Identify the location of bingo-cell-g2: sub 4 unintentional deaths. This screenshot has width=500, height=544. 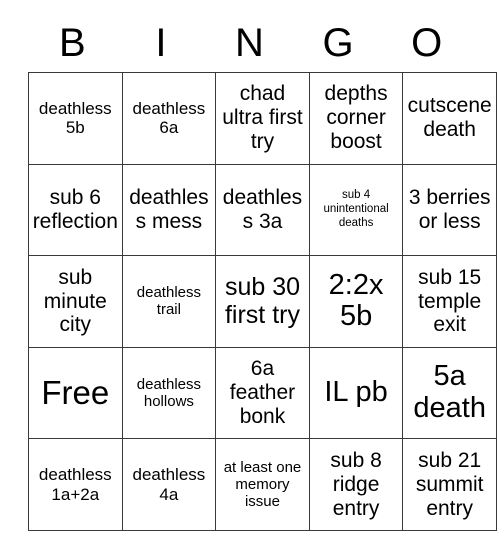
(356, 210).